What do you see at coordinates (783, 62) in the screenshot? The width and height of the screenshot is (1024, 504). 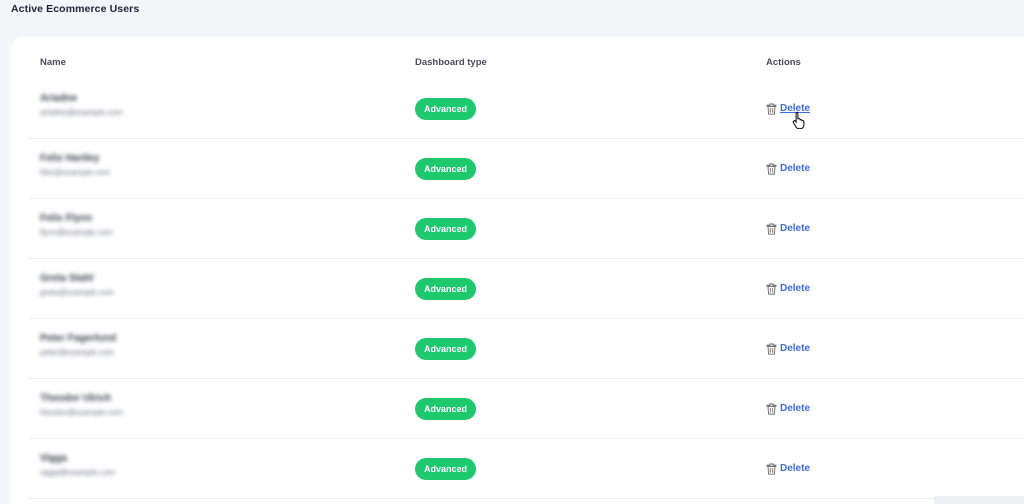 I see `header-actions: Actions` at bounding box center [783, 62].